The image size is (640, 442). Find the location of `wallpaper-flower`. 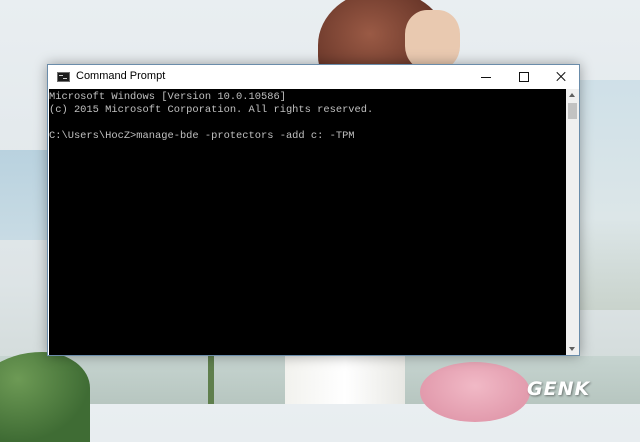

wallpaper-flower is located at coordinates (475, 392).